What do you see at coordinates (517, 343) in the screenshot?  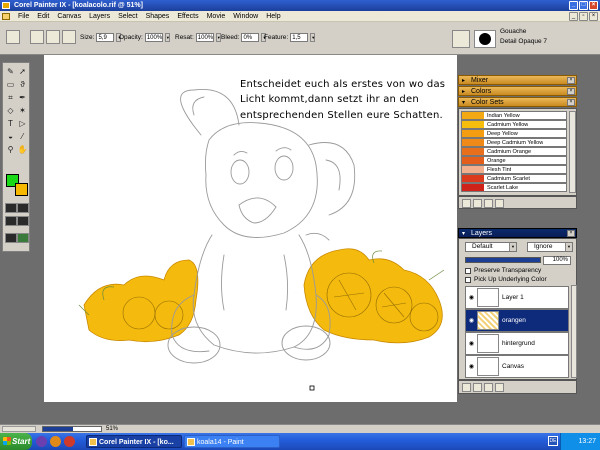 I see `layer-row: ◉ hintergrund` at bounding box center [517, 343].